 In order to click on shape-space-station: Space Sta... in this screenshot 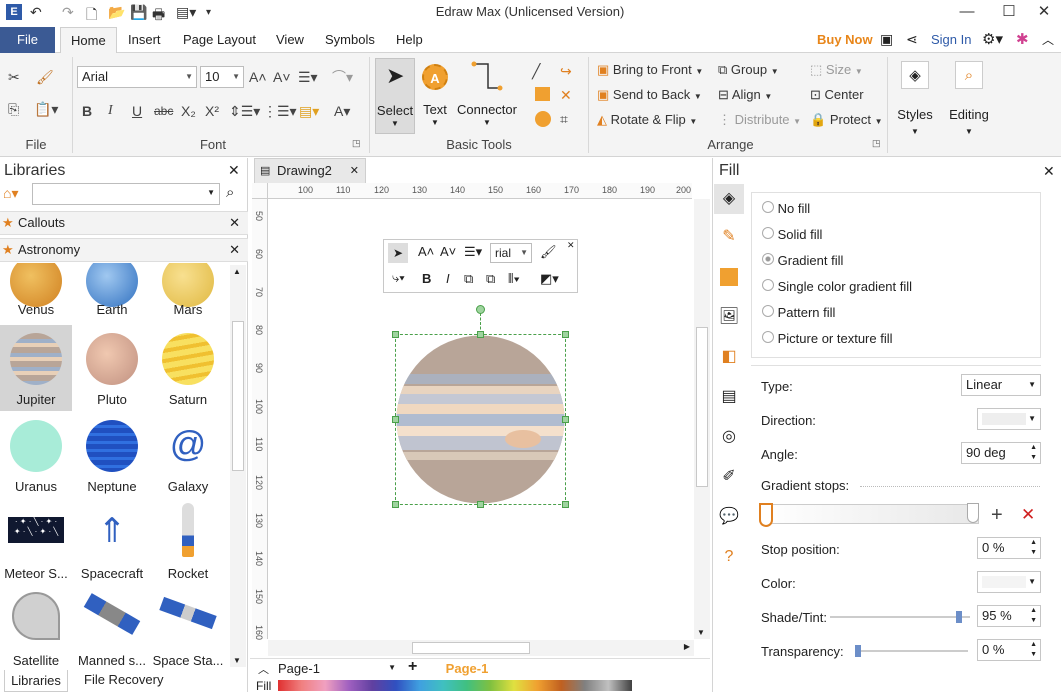, I will do `click(188, 629)`.